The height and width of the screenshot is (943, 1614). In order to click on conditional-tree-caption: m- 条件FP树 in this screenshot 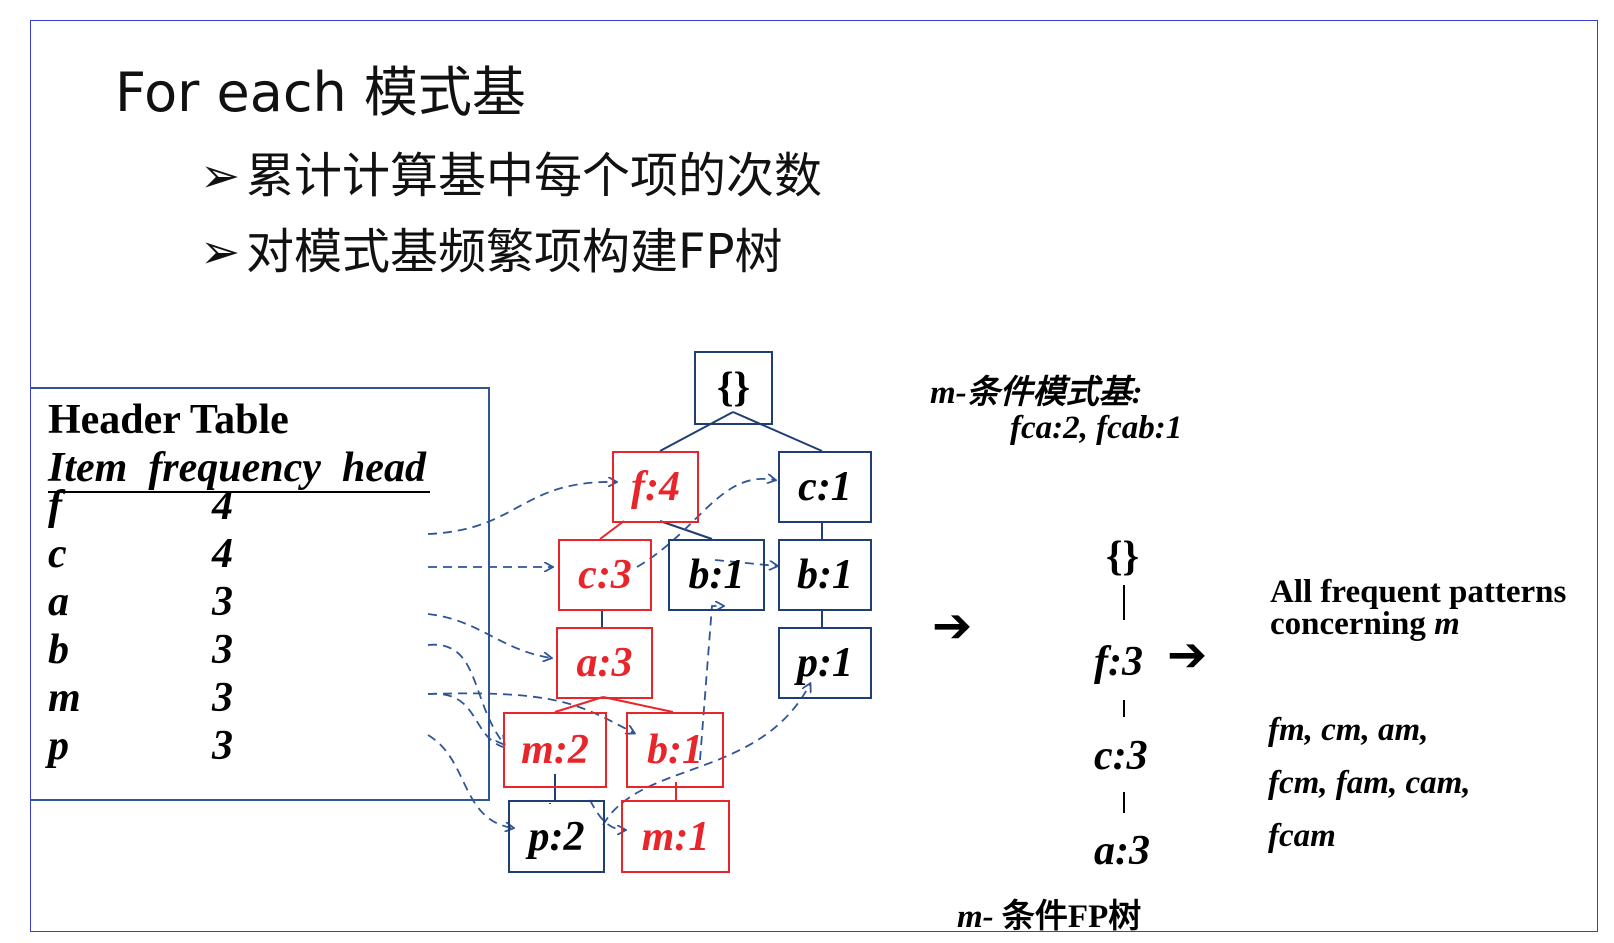, I will do `click(1049, 913)`.